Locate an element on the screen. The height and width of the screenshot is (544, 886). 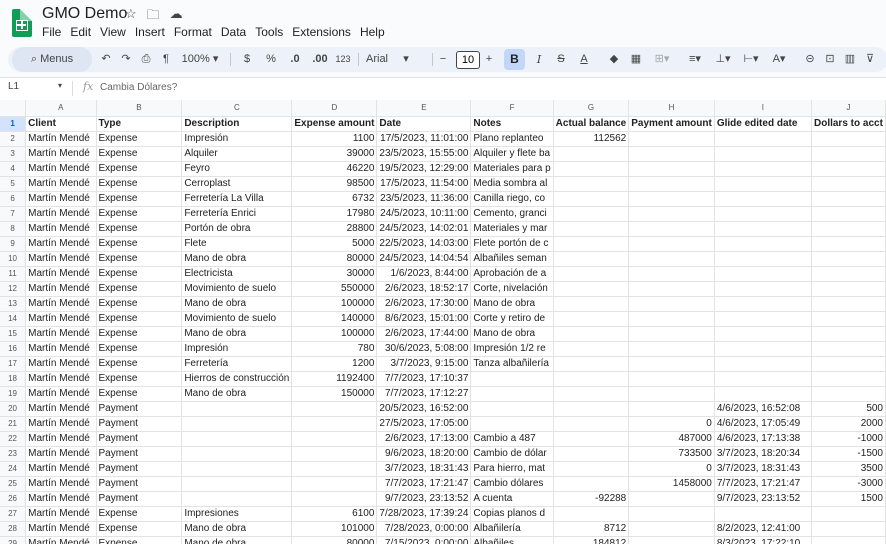
cell: 8712 is located at coordinates (591, 529).